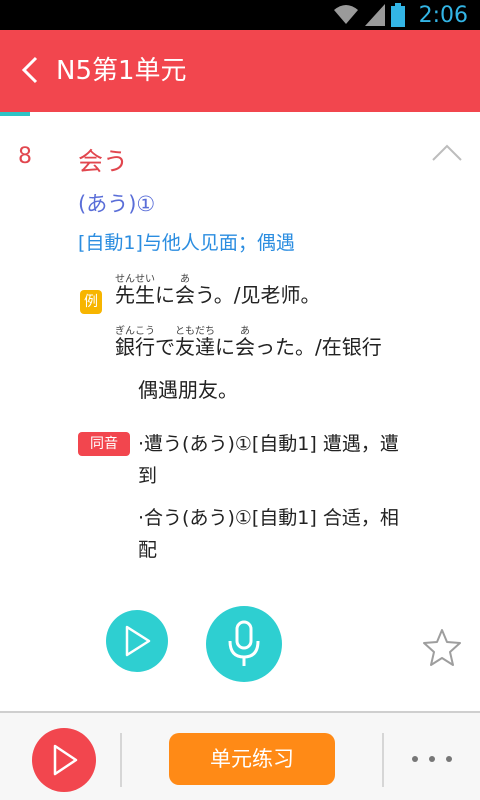 The height and width of the screenshot is (800, 480). What do you see at coordinates (195, 347) in the screenshot?
I see `example-word: 友達` at bounding box center [195, 347].